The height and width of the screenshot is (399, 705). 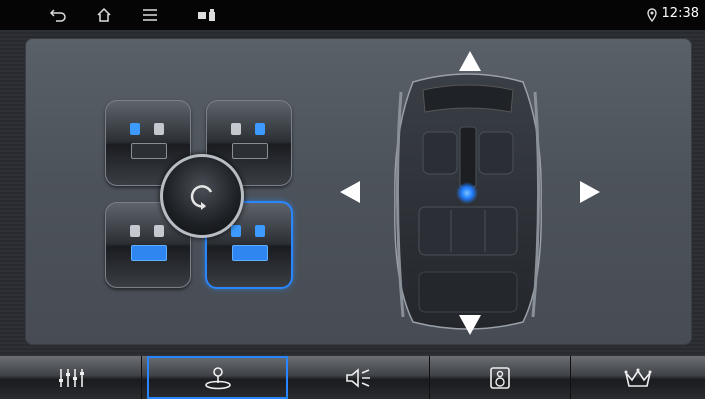 I want to click on crown-icon, so click(x=637, y=377).